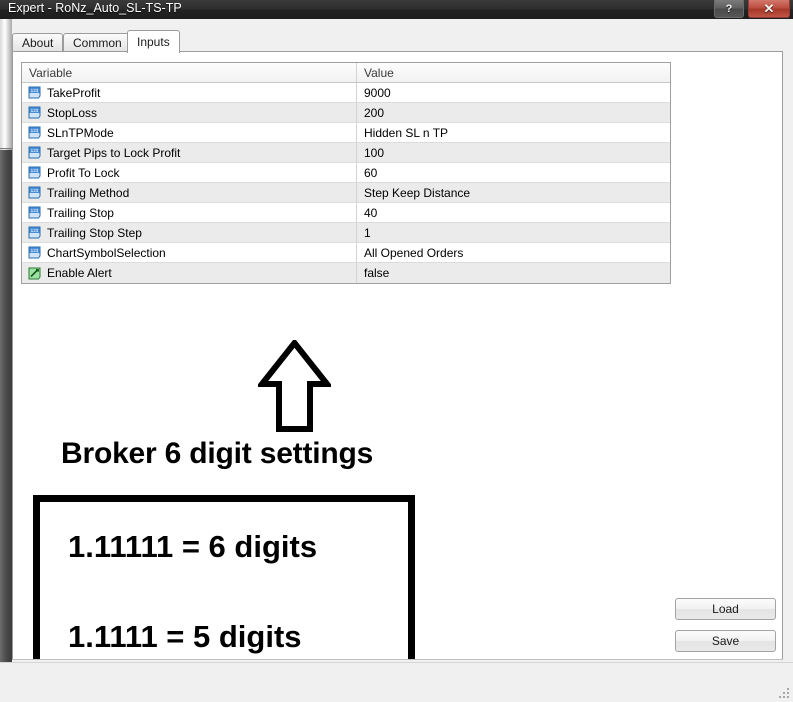 The width and height of the screenshot is (793, 702). Describe the element at coordinates (397, 659) in the screenshot. I see `footer-separator` at that location.